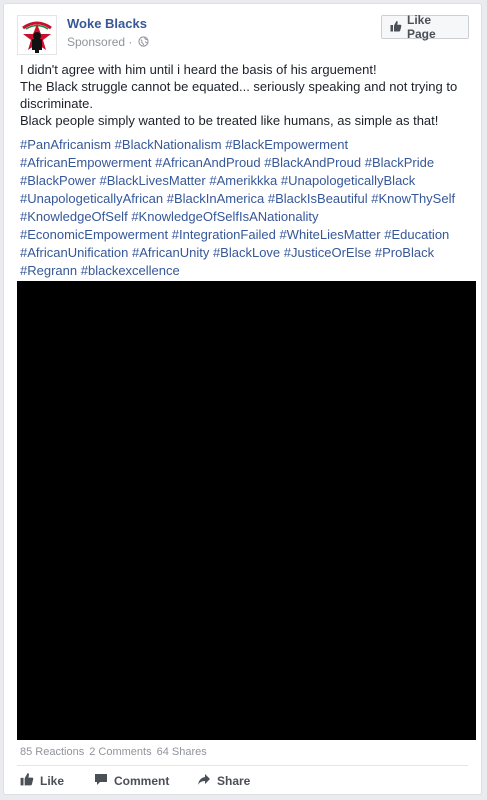  I want to click on sponsored-line: Sponsored ·, so click(108, 42).